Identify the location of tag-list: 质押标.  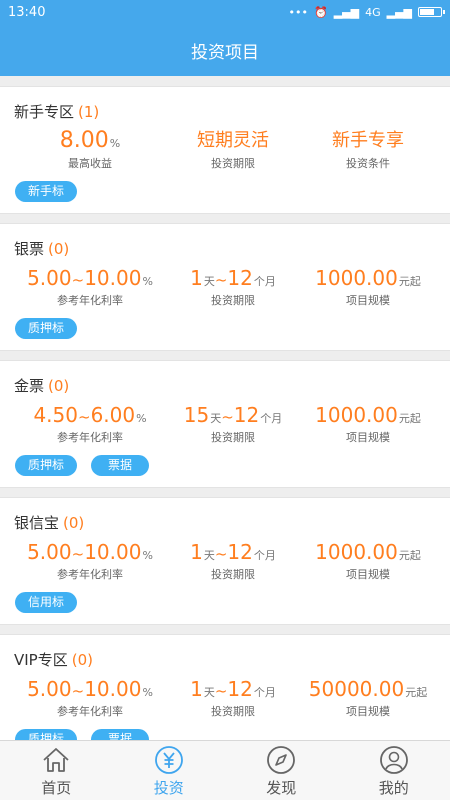
(46, 328).